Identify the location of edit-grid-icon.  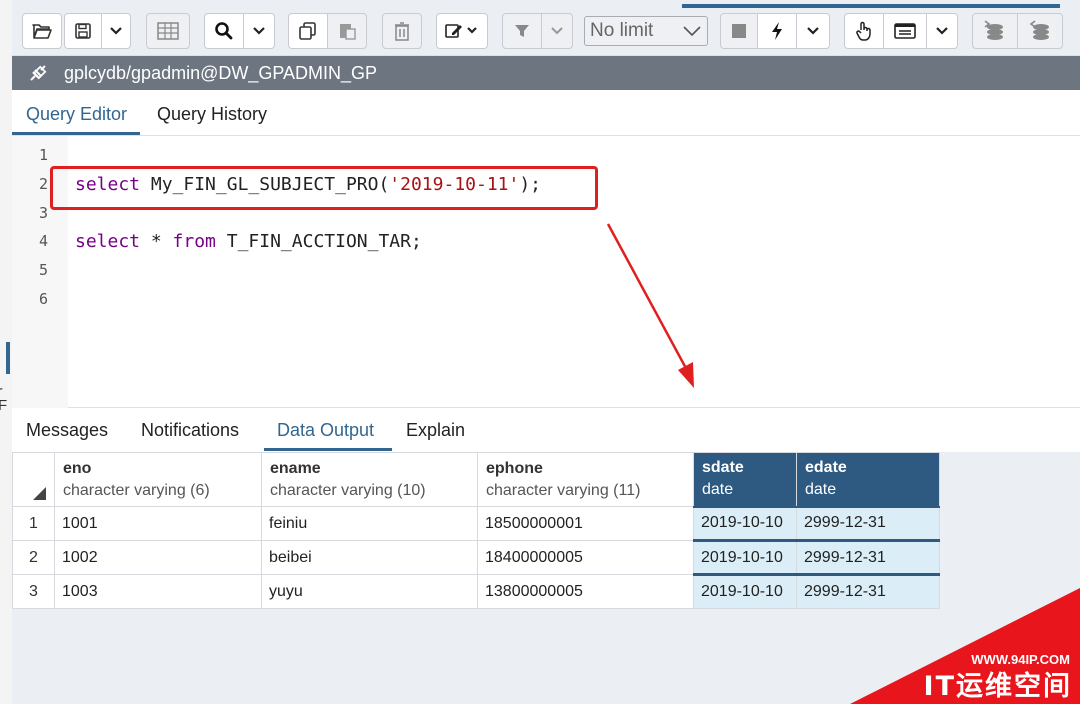
(168, 31).